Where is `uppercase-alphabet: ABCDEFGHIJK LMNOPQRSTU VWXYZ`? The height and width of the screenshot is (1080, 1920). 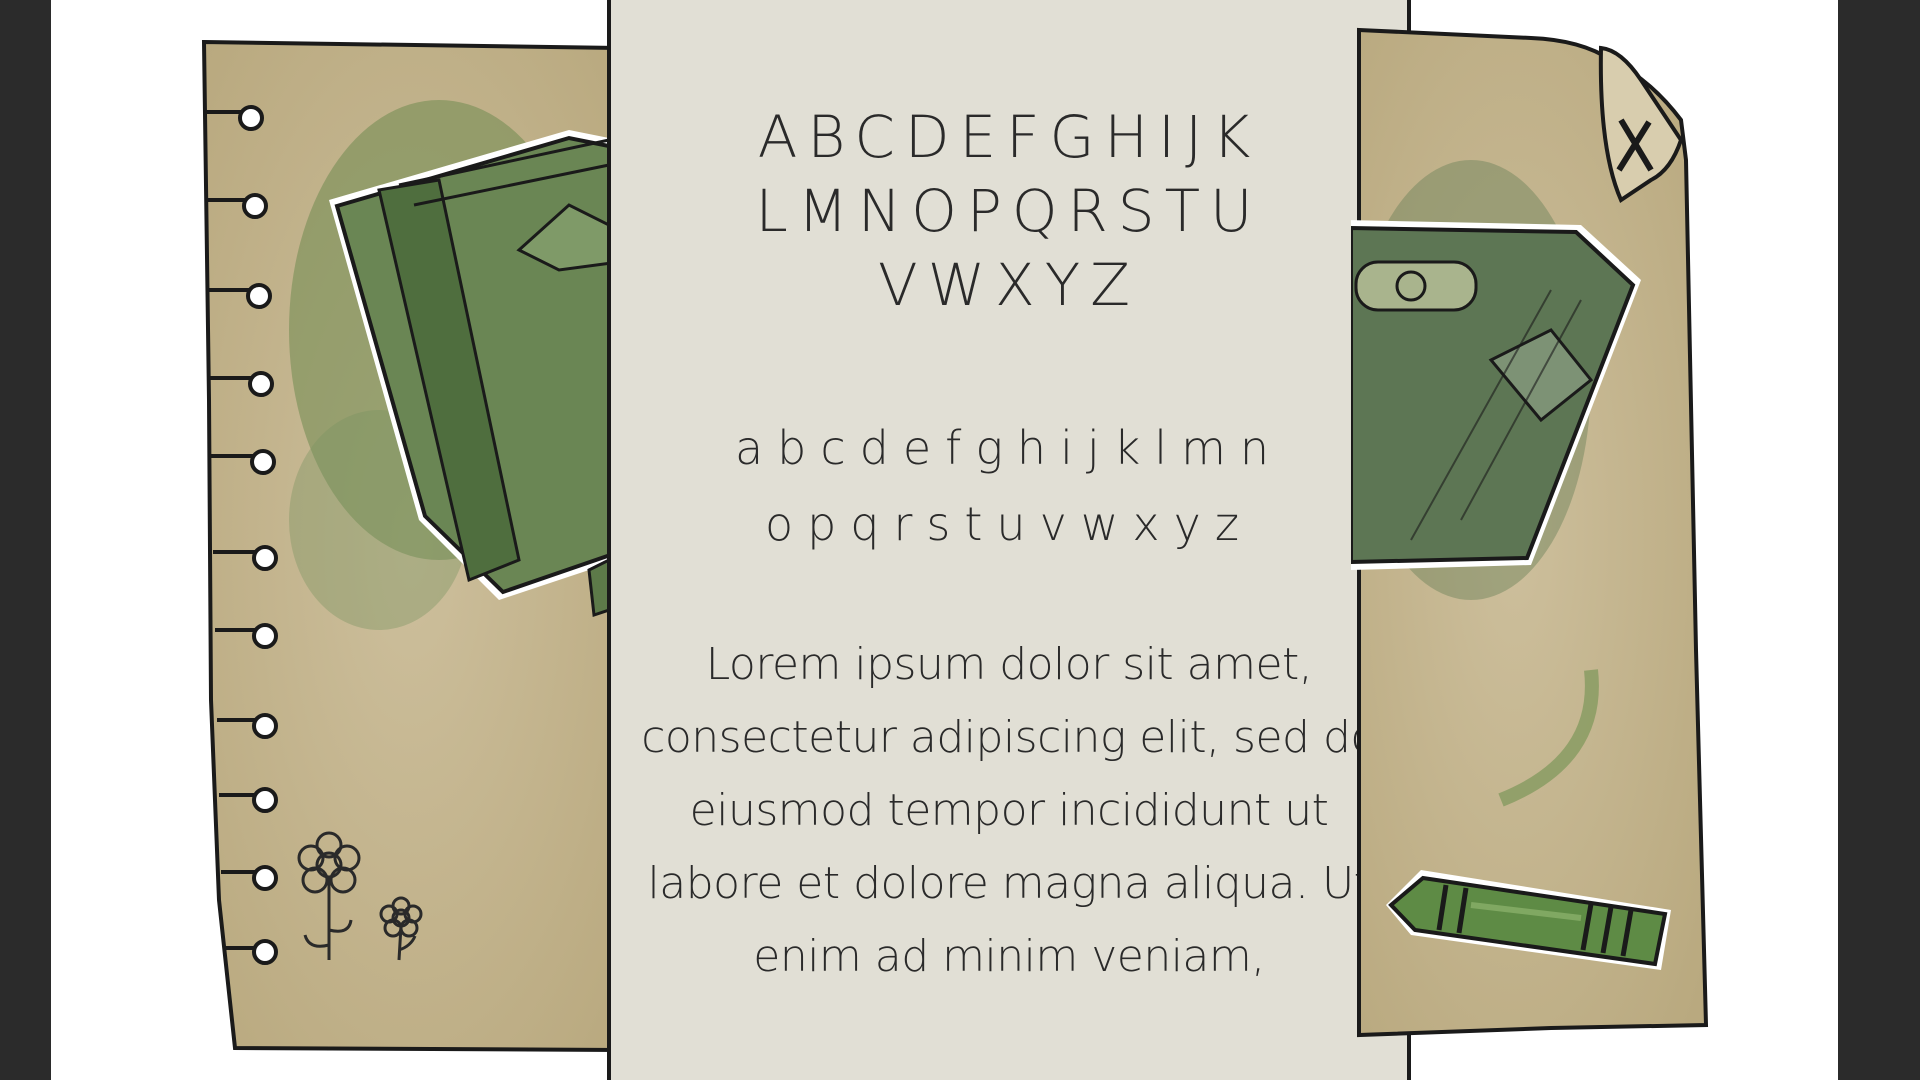
uppercase-alphabet: ABCDEFGHIJK LMNOPQRSTU VWXYZ is located at coordinates (1009, 211).